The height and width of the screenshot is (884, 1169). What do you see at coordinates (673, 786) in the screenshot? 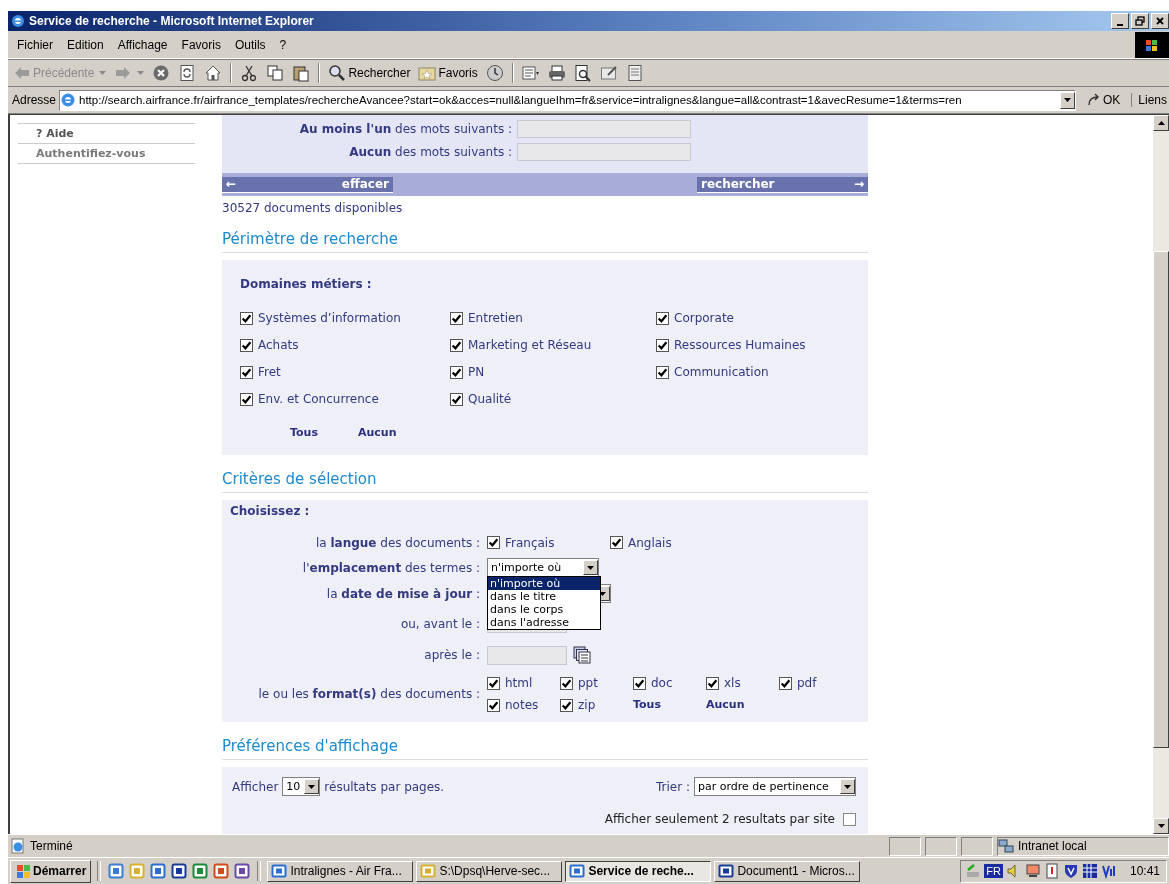
I see `field-label: Trier :` at bounding box center [673, 786].